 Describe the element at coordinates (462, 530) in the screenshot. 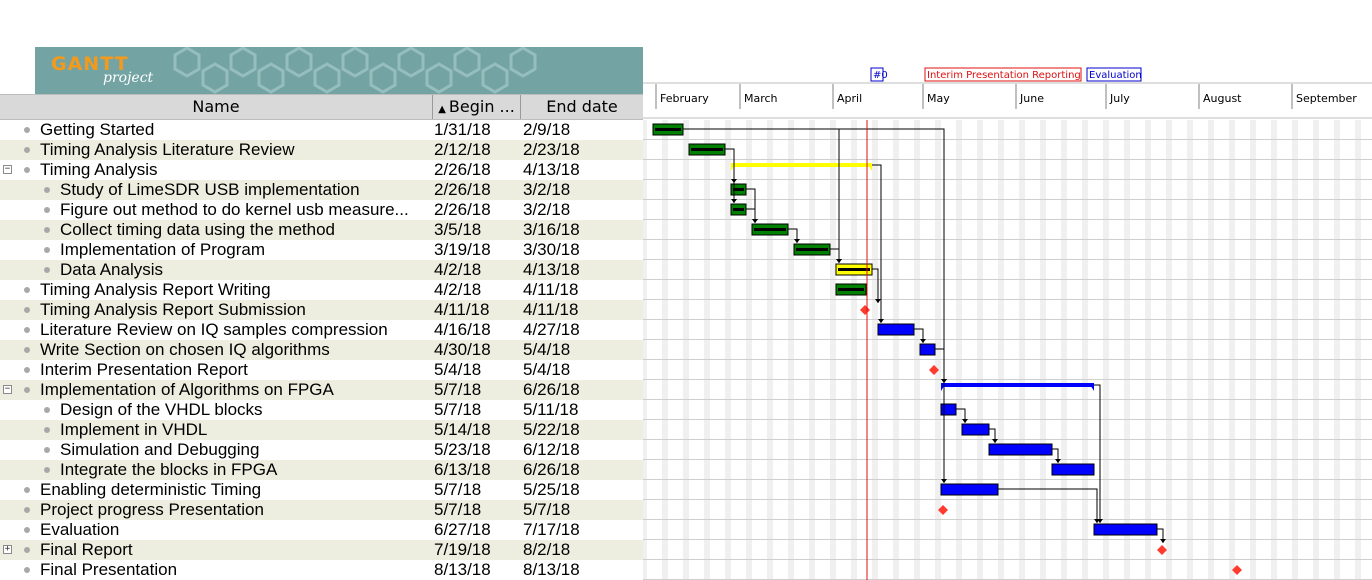

I see `task-begin-date: 6/27/18` at that location.